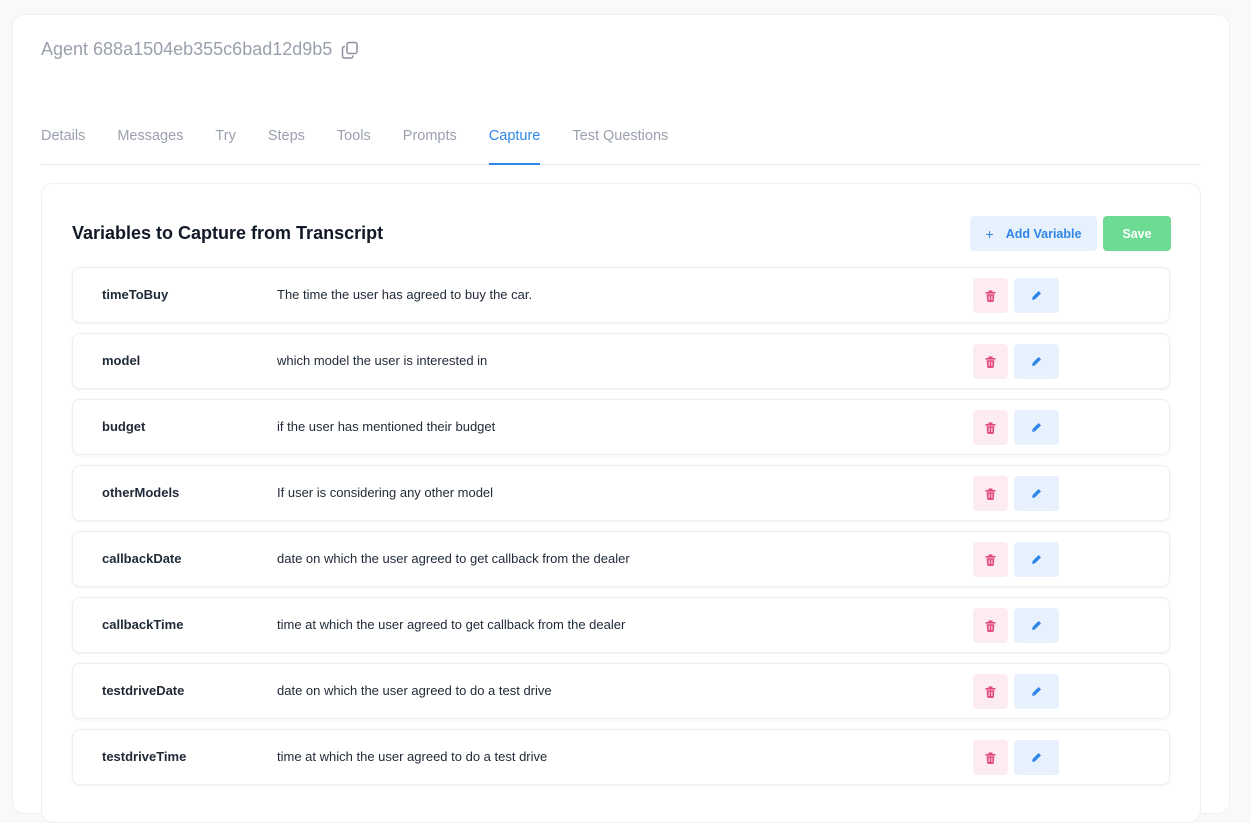 This screenshot has height=823, width=1251. Describe the element at coordinates (144, 756) in the screenshot. I see `variable-name: testdriveTime` at that location.